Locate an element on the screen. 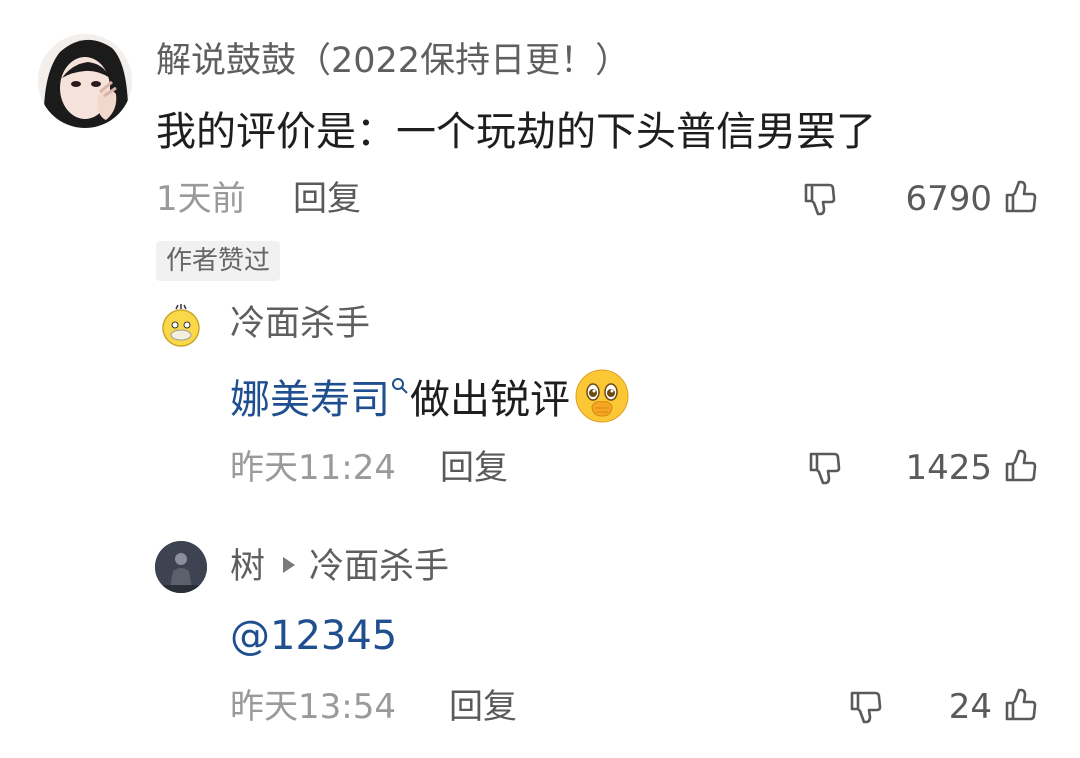  commenter-avatar is located at coordinates (85, 81).